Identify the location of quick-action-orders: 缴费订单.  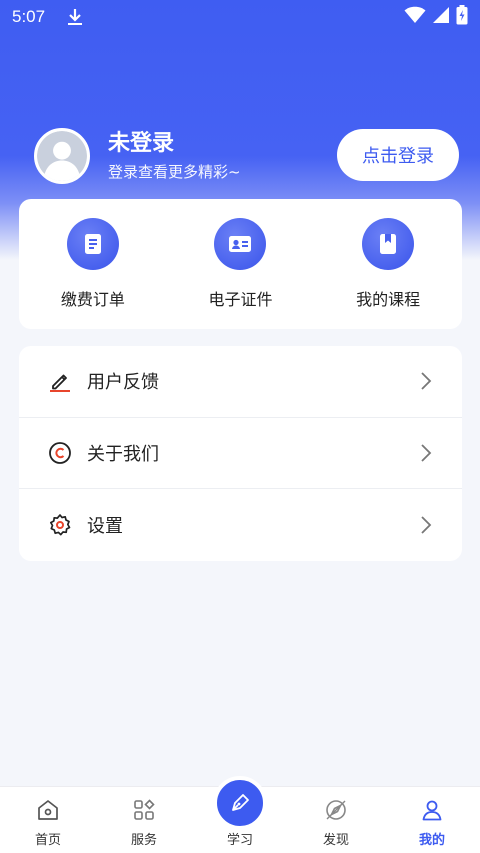
(93, 264).